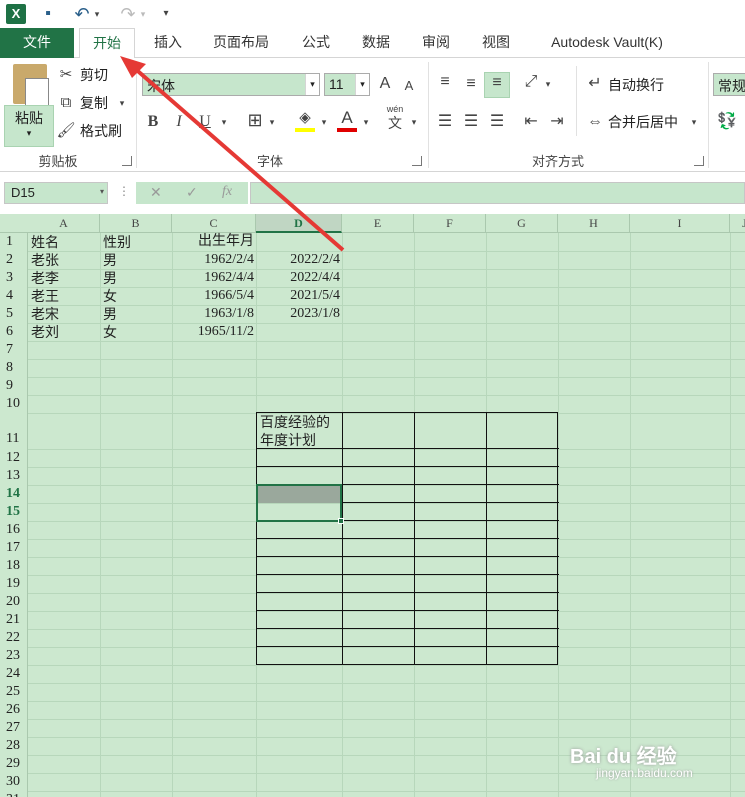 The image size is (745, 797). What do you see at coordinates (214, 296) in the screenshot?
I see `cell-c4: 1966/5/4` at bounding box center [214, 296].